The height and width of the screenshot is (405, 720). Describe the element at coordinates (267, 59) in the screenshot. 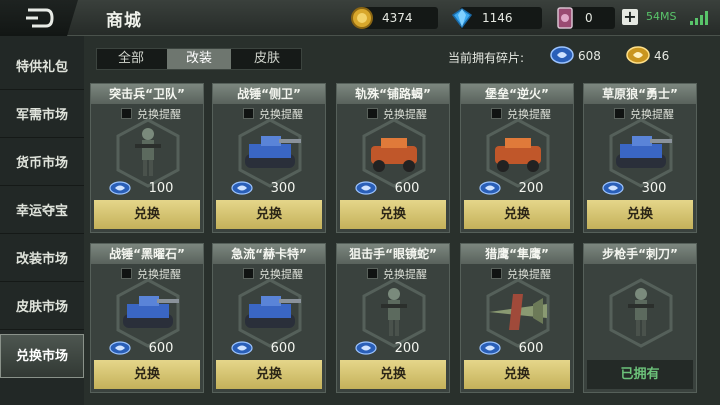

I see `tab-skin: 皮肤` at that location.